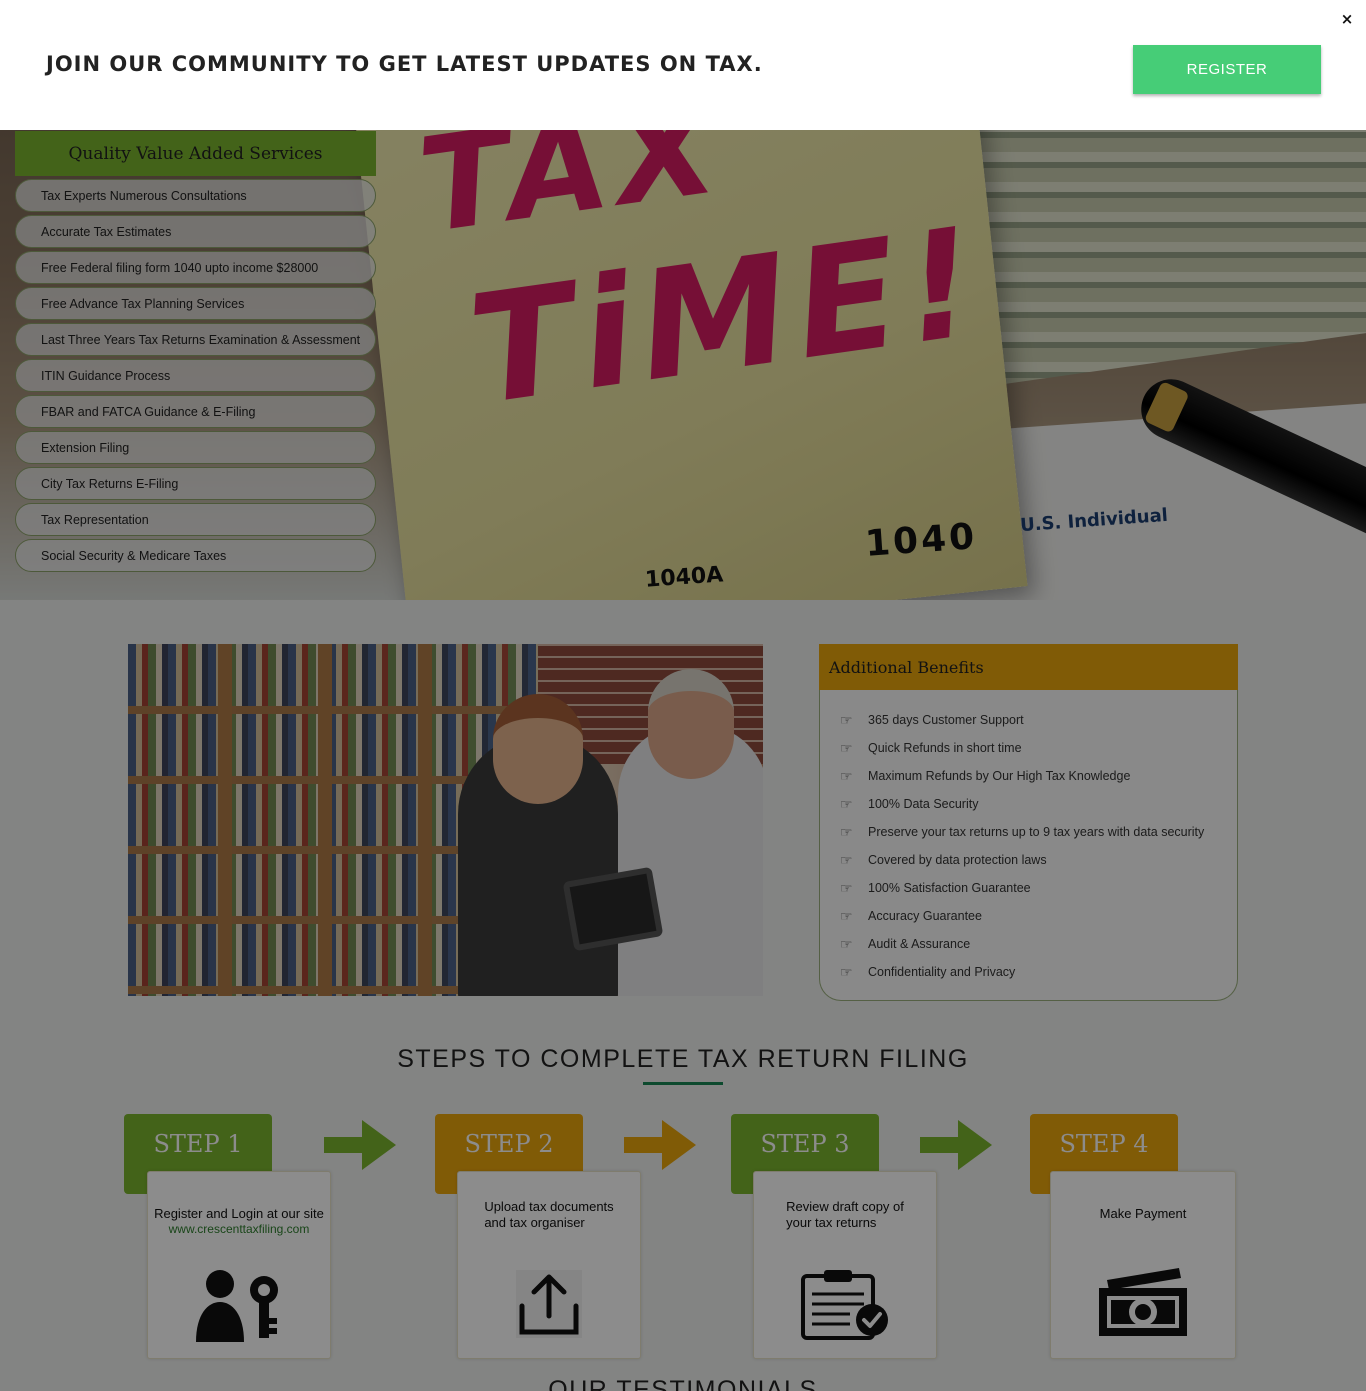 This screenshot has width=1366, height=1391. What do you see at coordinates (1347, 19) in the screenshot?
I see `close-icon: ×` at bounding box center [1347, 19].